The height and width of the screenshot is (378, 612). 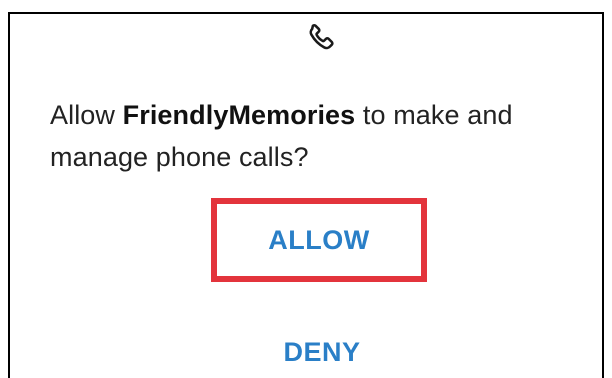 I want to click on phone-icon, so click(x=321, y=39).